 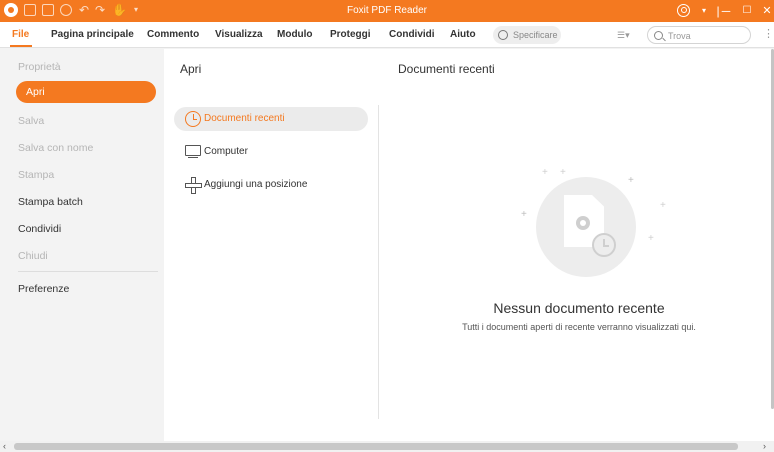 I want to click on location-aggiungi-posizione: Aggiungi una posizione, so click(x=271, y=185).